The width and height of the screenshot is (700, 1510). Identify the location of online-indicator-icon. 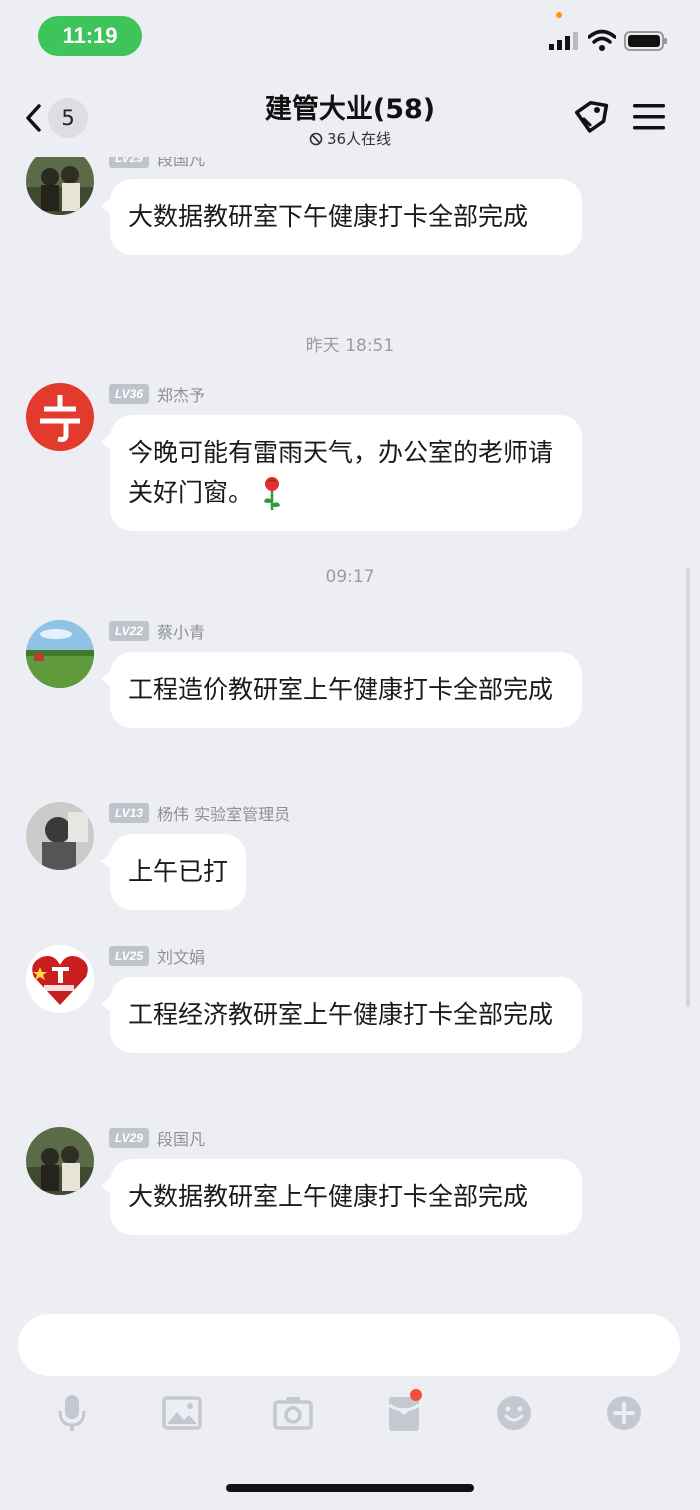
(316, 138).